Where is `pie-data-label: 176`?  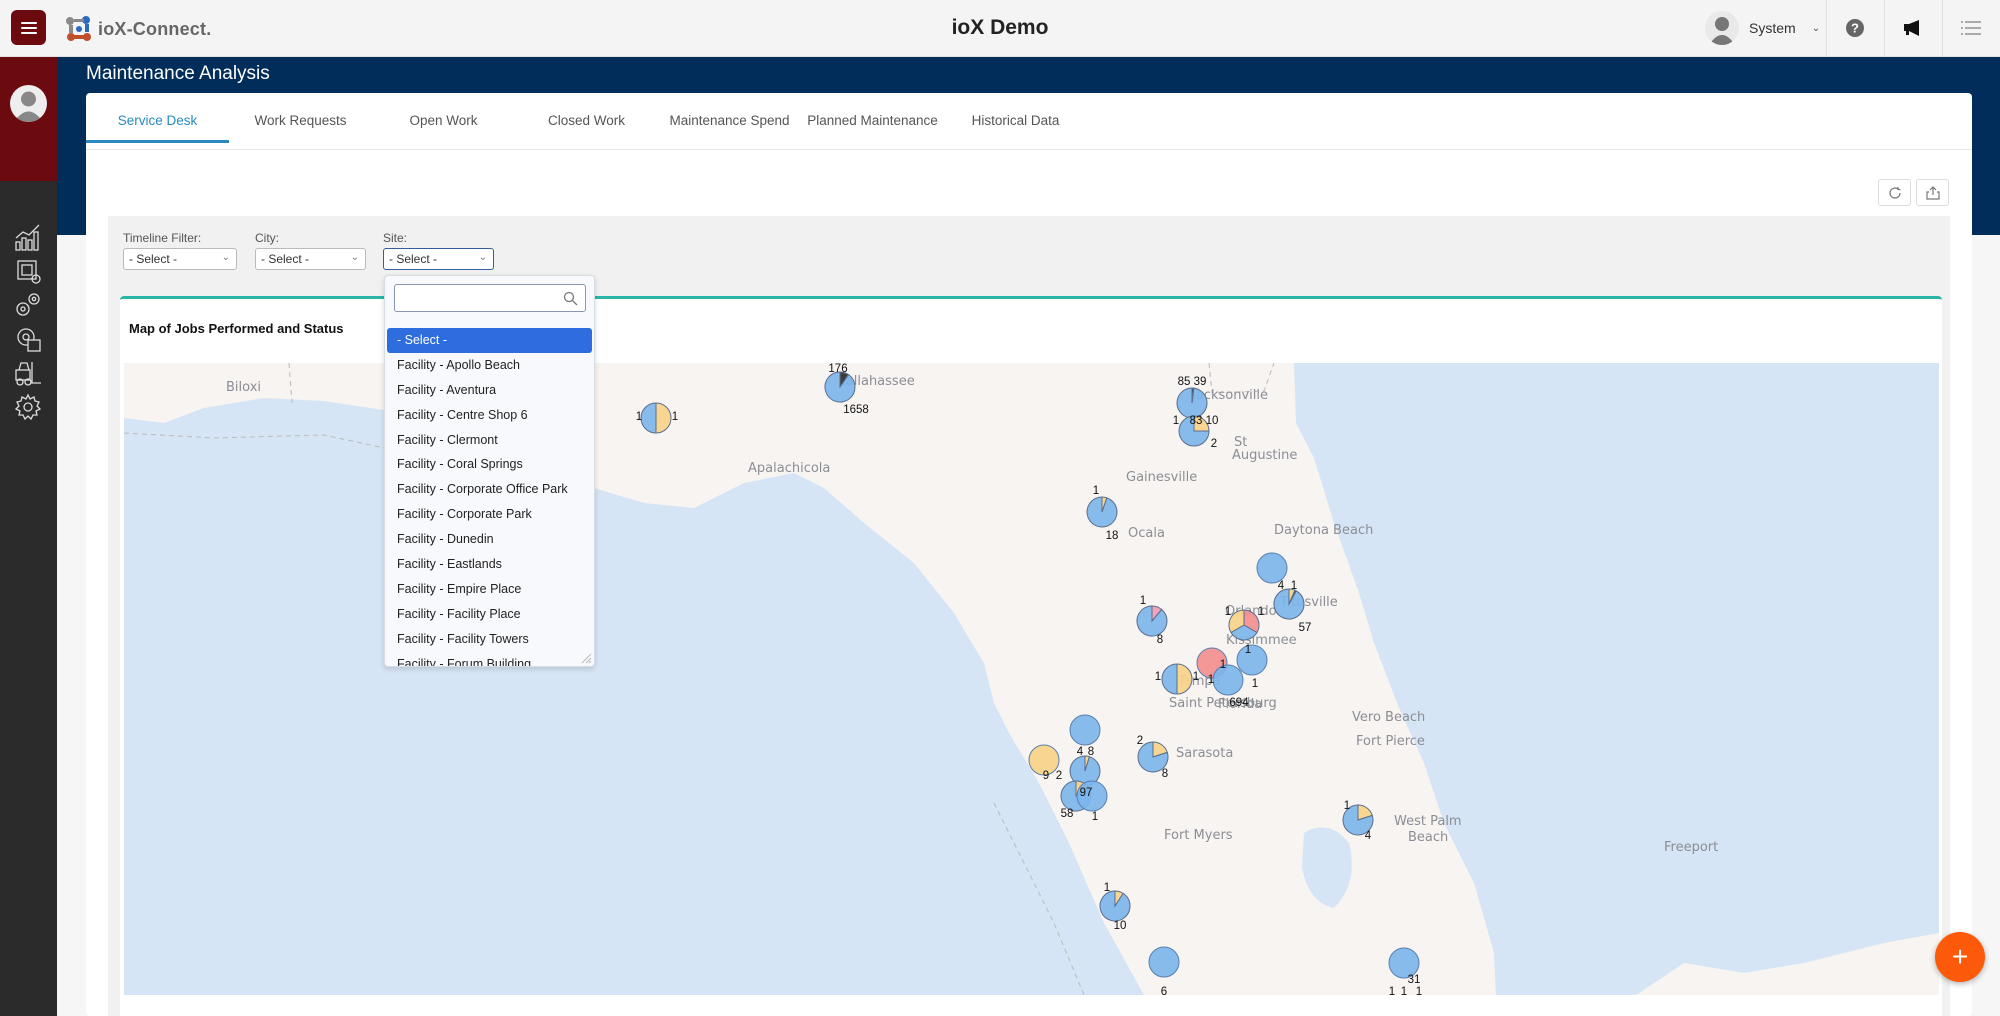
pie-data-label: 176 is located at coordinates (837, 369).